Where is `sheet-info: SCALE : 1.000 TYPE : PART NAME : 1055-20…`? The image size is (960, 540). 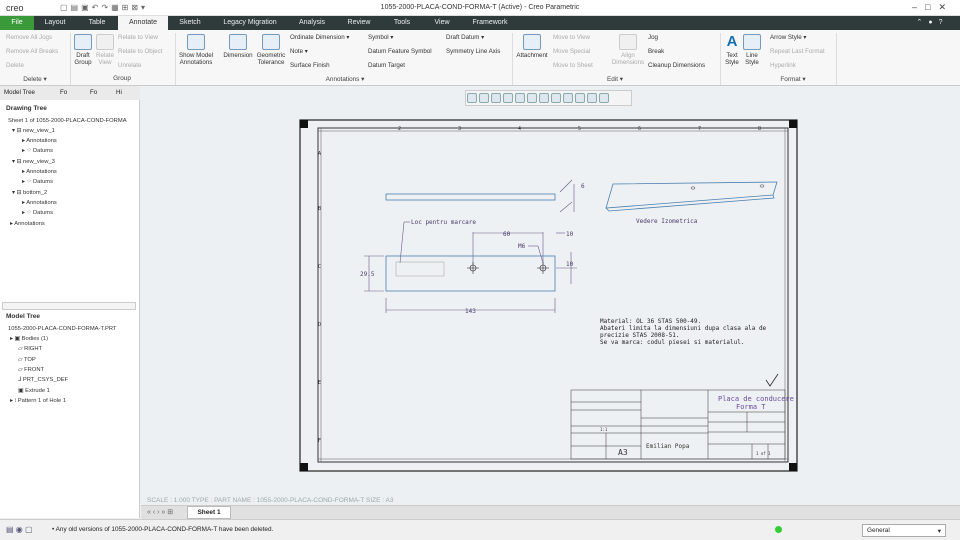 sheet-info: SCALE : 1.000 TYPE : PART NAME : 1055-20… is located at coordinates (550, 499).